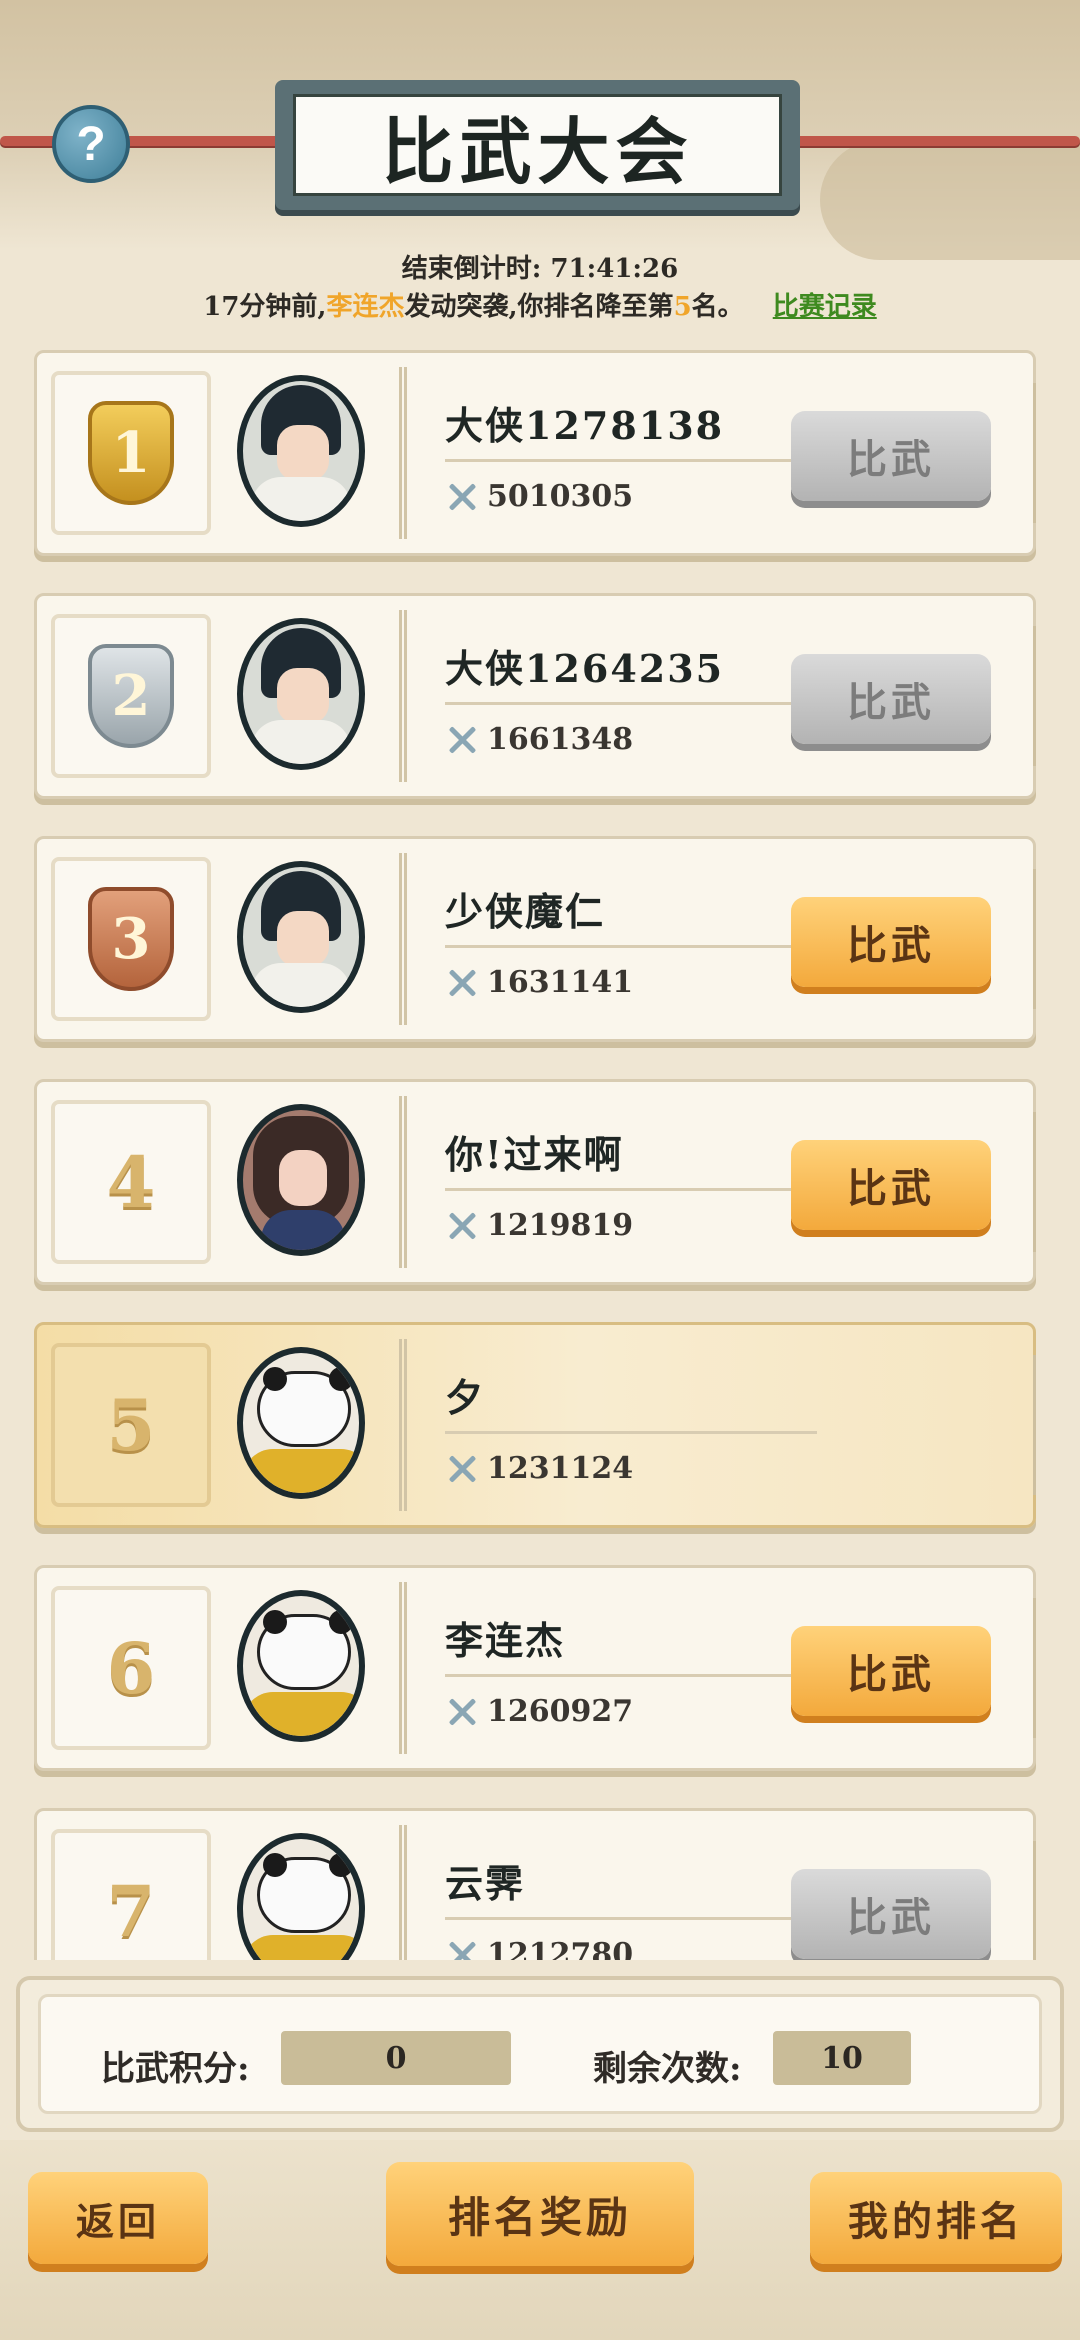  I want to click on battle-notice: 17分钟前,李连杰发动突袭,你排名降至第5名。 比赛记录, so click(540, 304).